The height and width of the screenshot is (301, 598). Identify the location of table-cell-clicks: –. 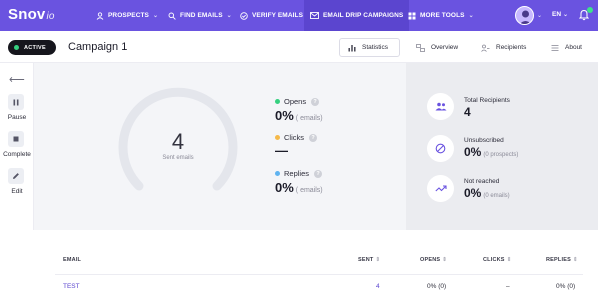
(508, 286).